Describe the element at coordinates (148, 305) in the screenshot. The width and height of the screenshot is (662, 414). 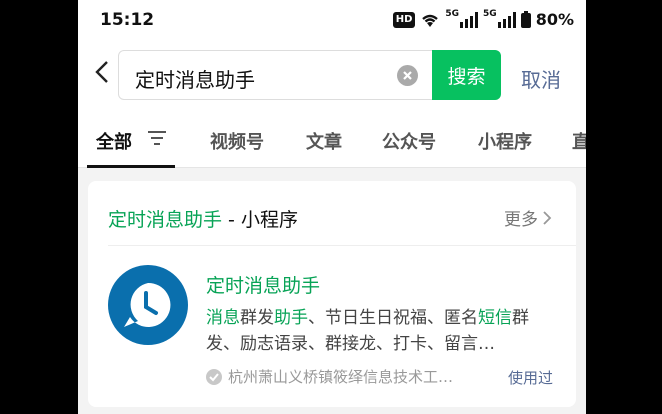
I see `clock-chat-app-icon` at that location.